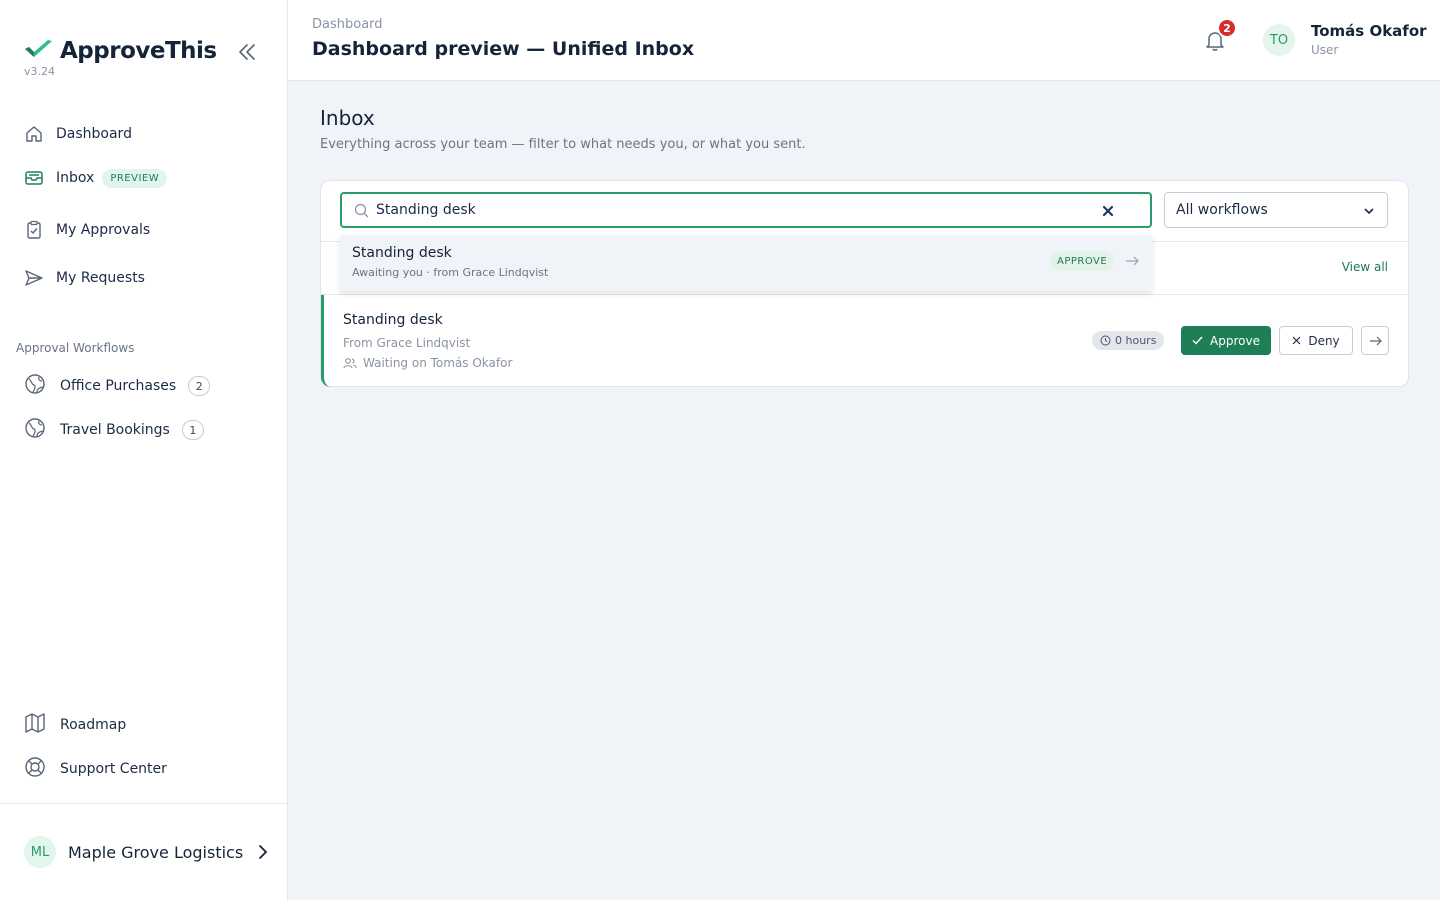 The image size is (1440, 900). I want to click on user-role: User, so click(1325, 50).